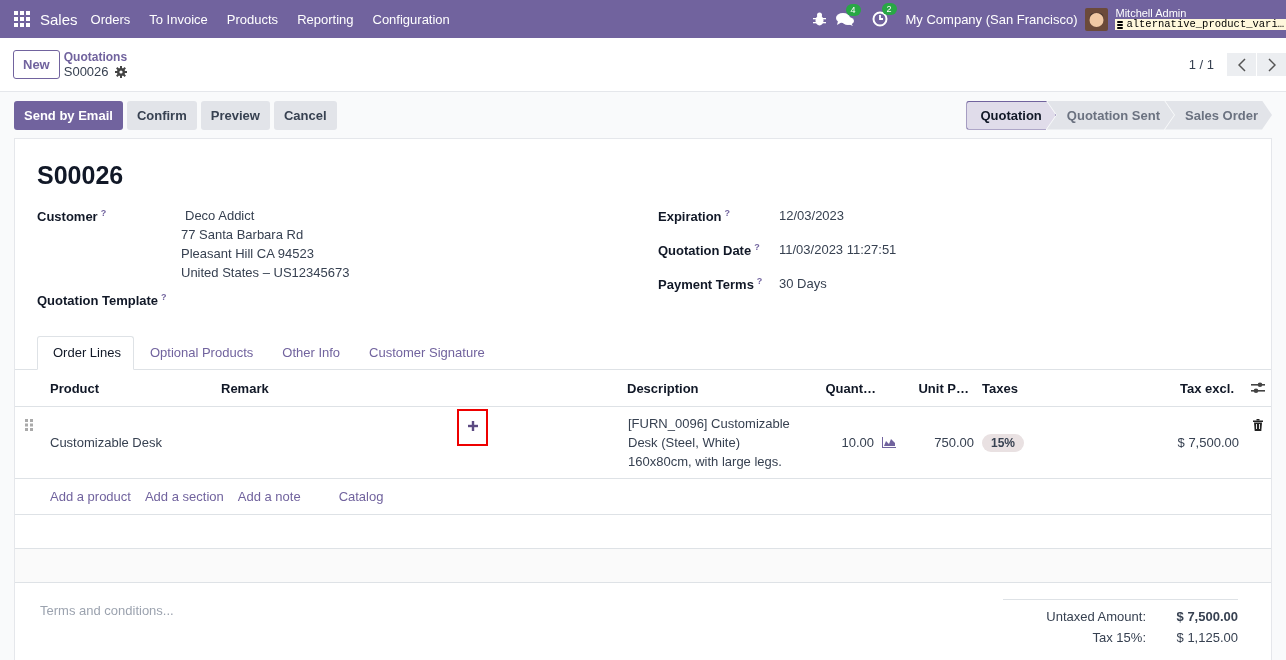 The height and width of the screenshot is (660, 1286). Describe the element at coordinates (106, 443) in the screenshot. I see `table-cell: Customizable Desk` at that location.